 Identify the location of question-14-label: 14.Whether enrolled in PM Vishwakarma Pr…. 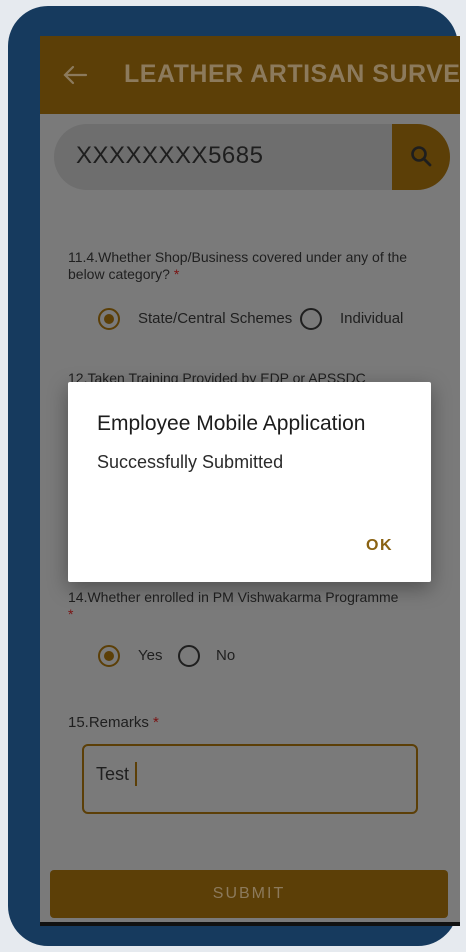
(248, 606).